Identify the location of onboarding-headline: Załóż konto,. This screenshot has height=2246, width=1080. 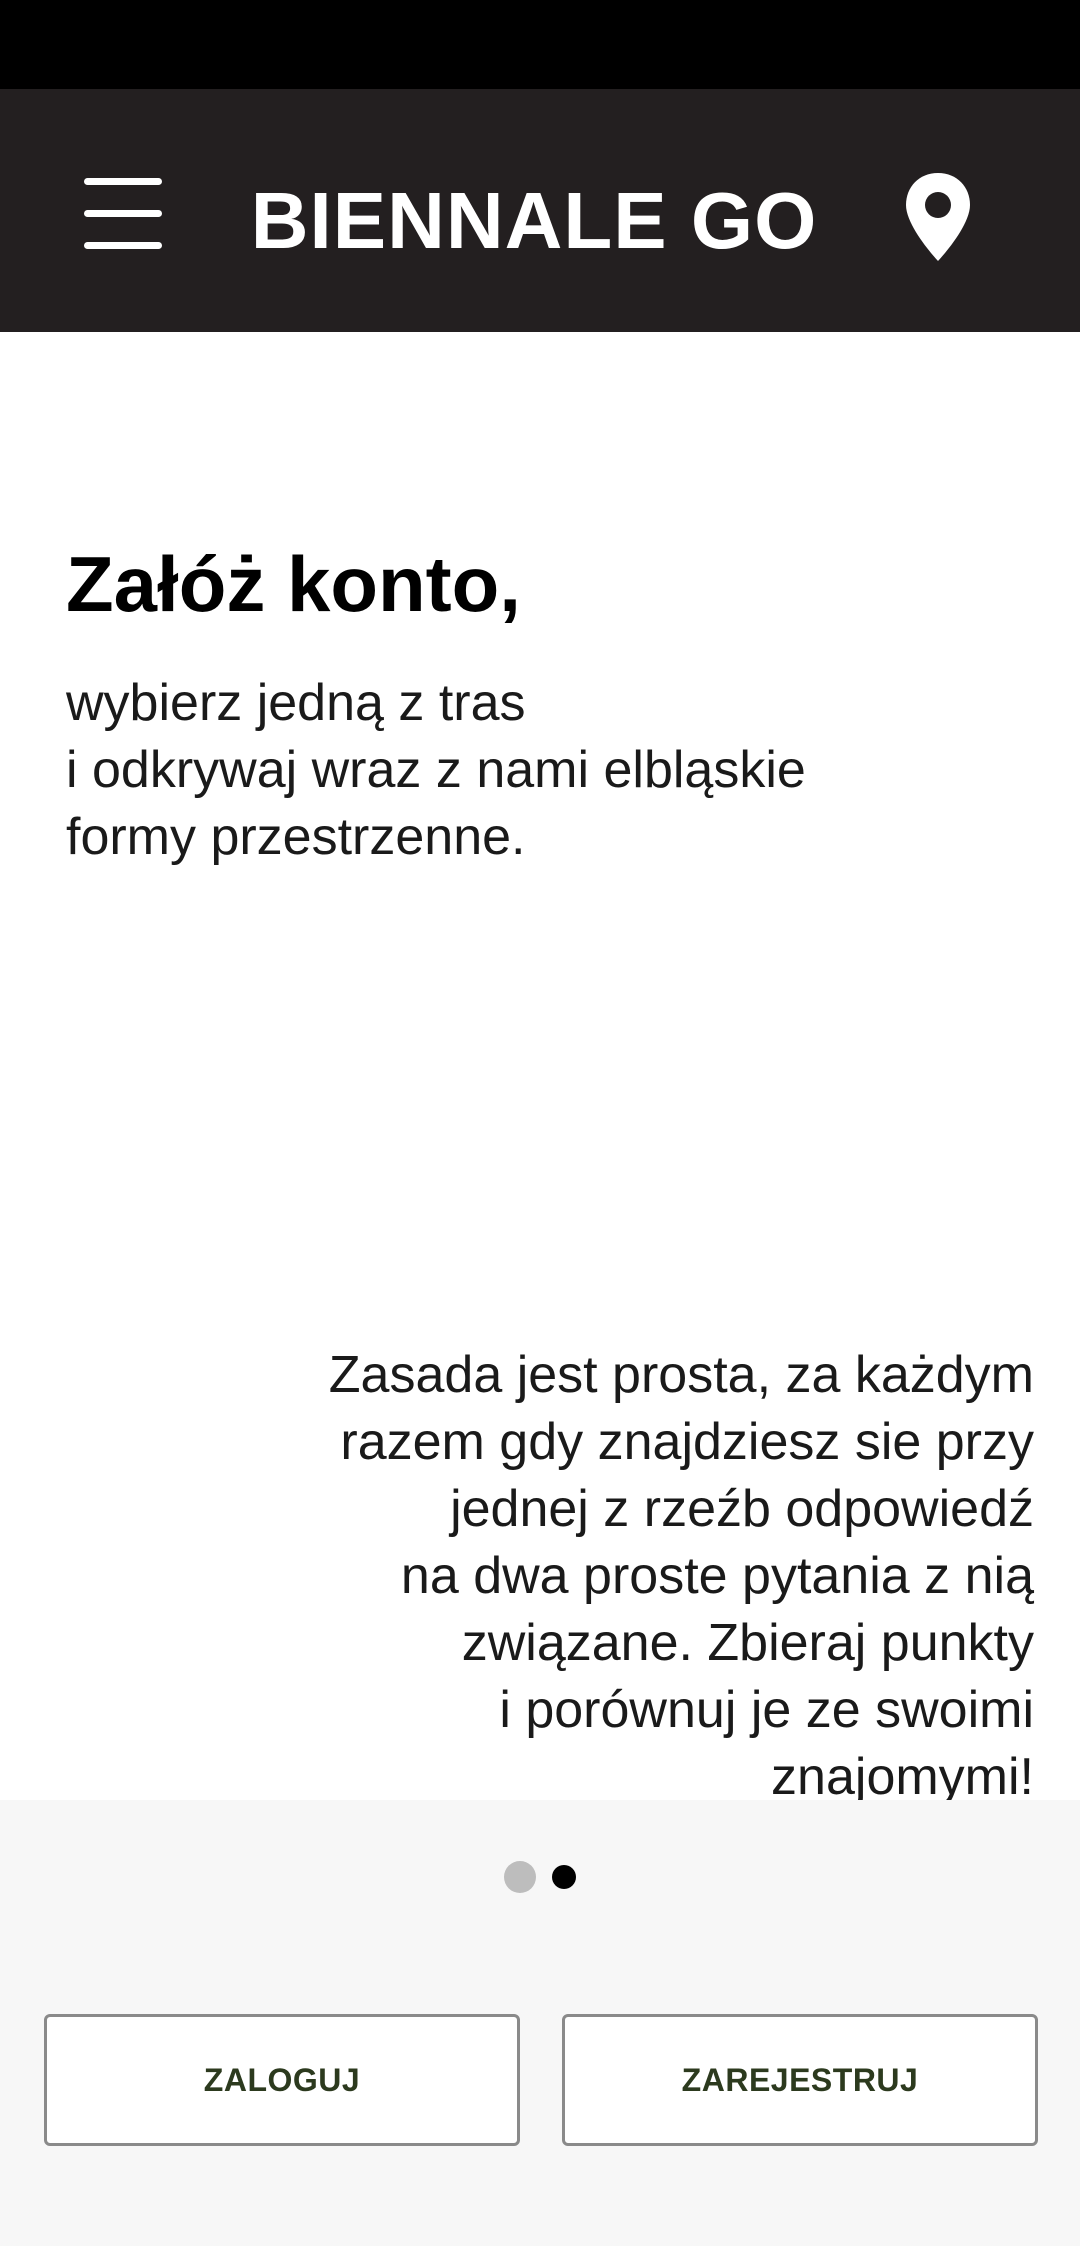
(293, 584).